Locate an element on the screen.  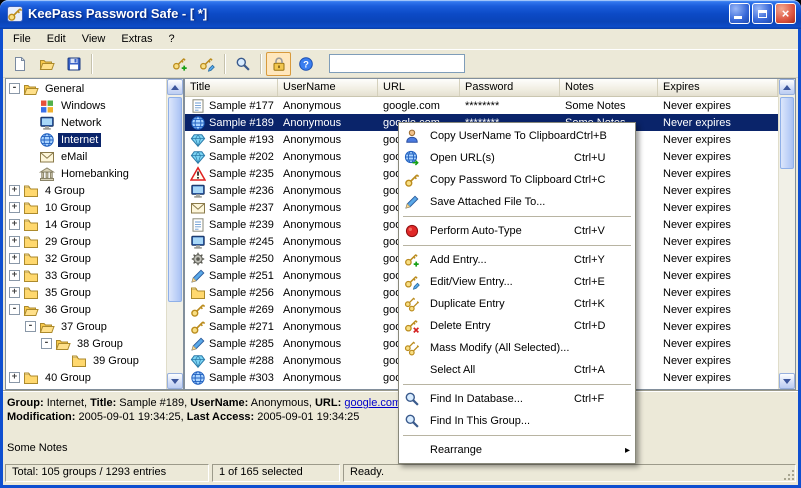
resize-grip is located at coordinates (789, 475).